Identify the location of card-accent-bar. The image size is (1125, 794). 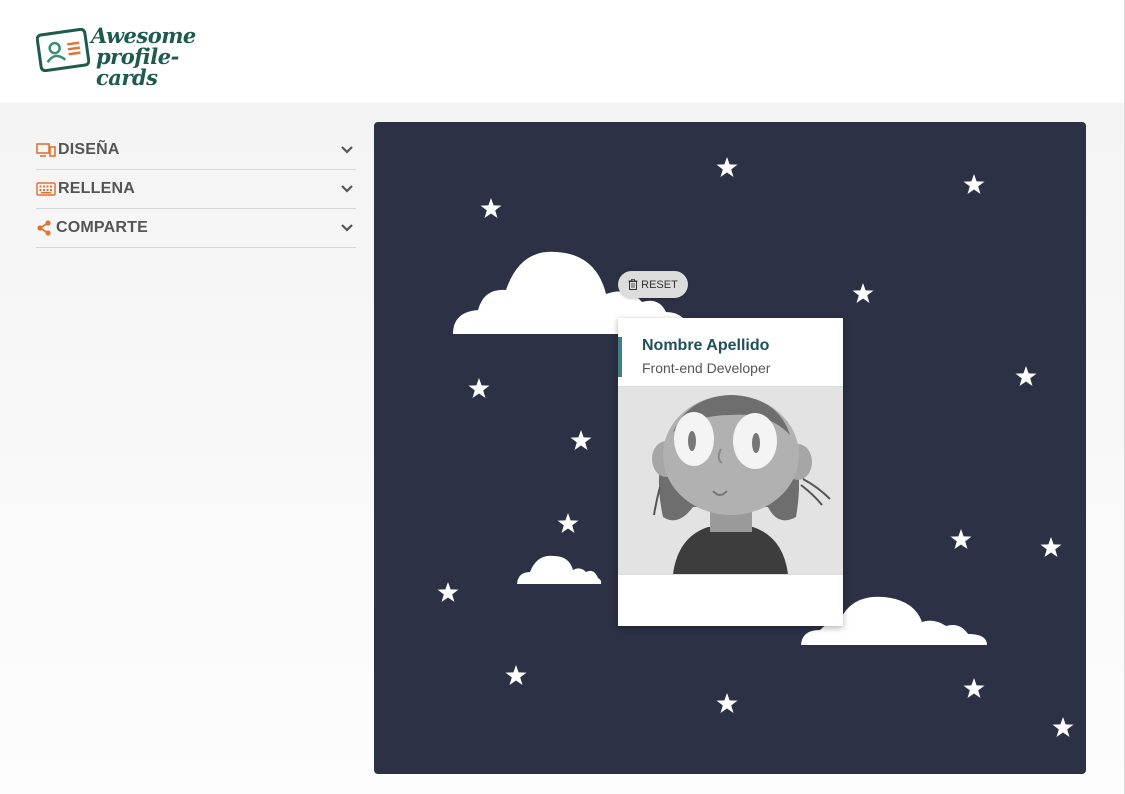
(620, 357).